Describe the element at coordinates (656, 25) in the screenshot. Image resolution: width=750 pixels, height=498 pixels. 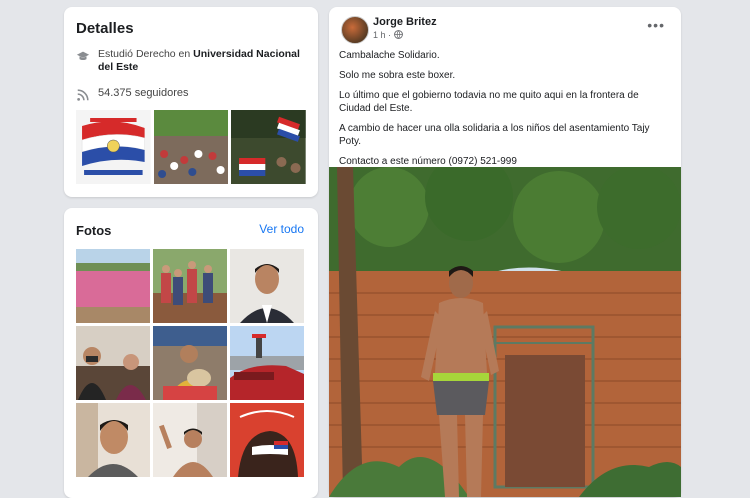
I see `more-options-icon: •••` at that location.